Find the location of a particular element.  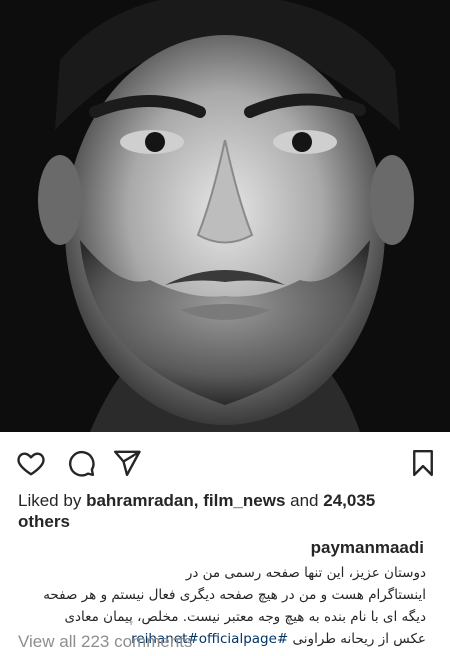

likes-suffix: others is located at coordinates (44, 521).